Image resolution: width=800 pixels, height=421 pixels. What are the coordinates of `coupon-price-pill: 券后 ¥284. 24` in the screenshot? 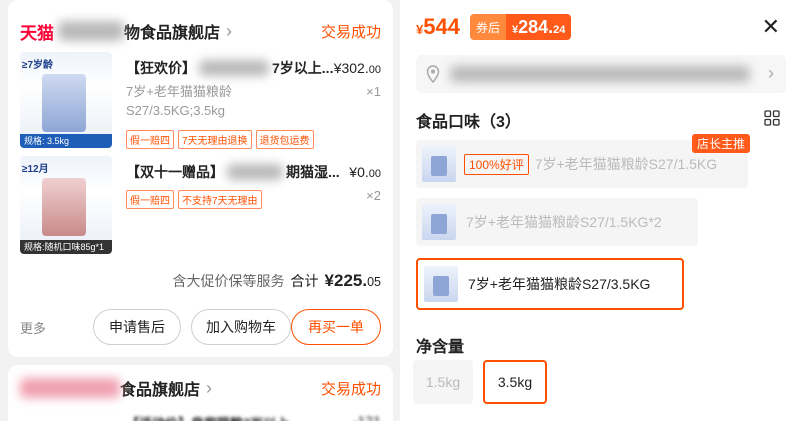 It's located at (520, 27).